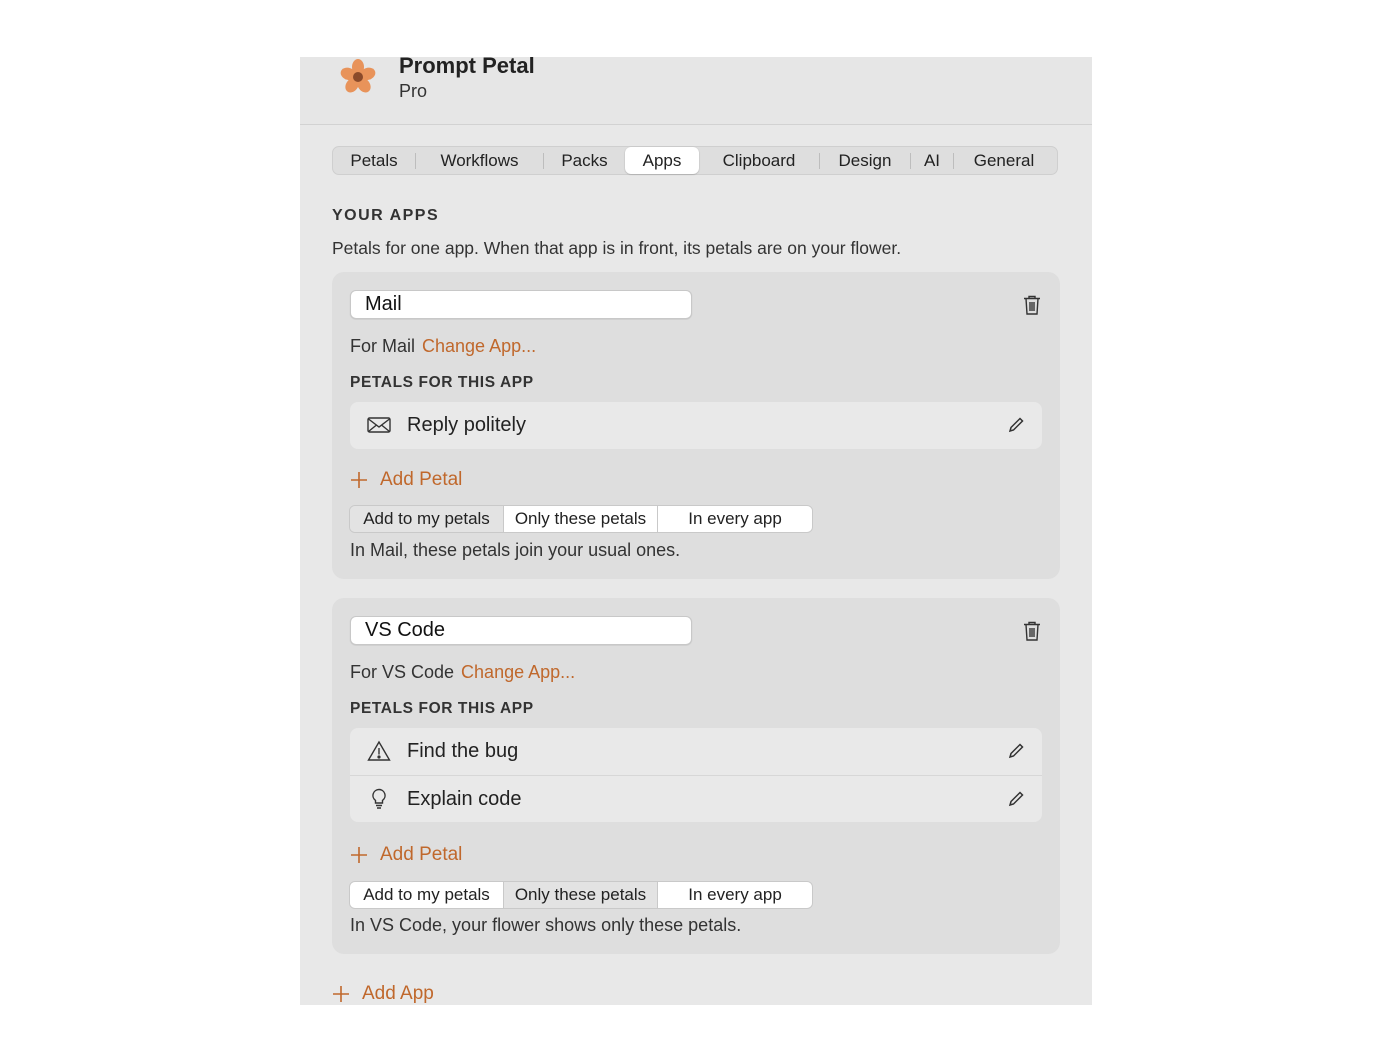  What do you see at coordinates (662, 160) in the screenshot?
I see `tab-apps: Apps` at bounding box center [662, 160].